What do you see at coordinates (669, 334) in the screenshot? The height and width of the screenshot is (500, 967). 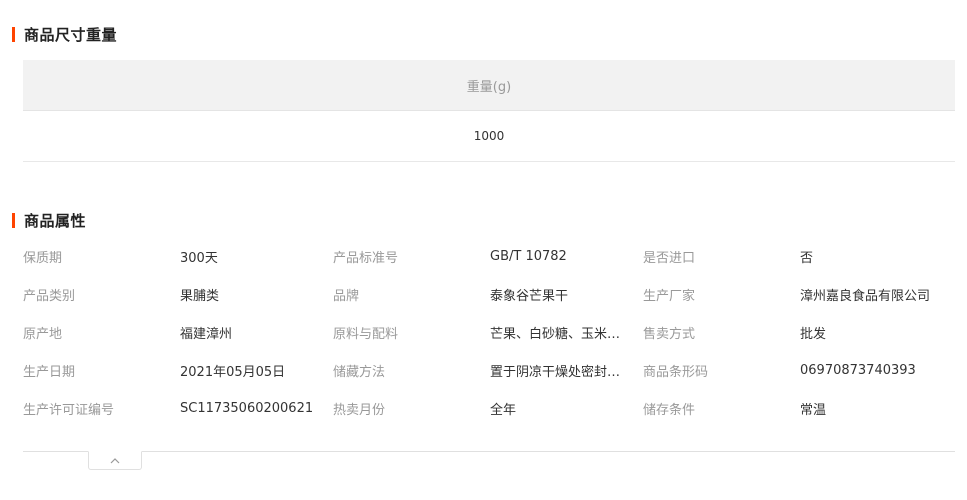 I see `attr-label: 售卖方式` at bounding box center [669, 334].